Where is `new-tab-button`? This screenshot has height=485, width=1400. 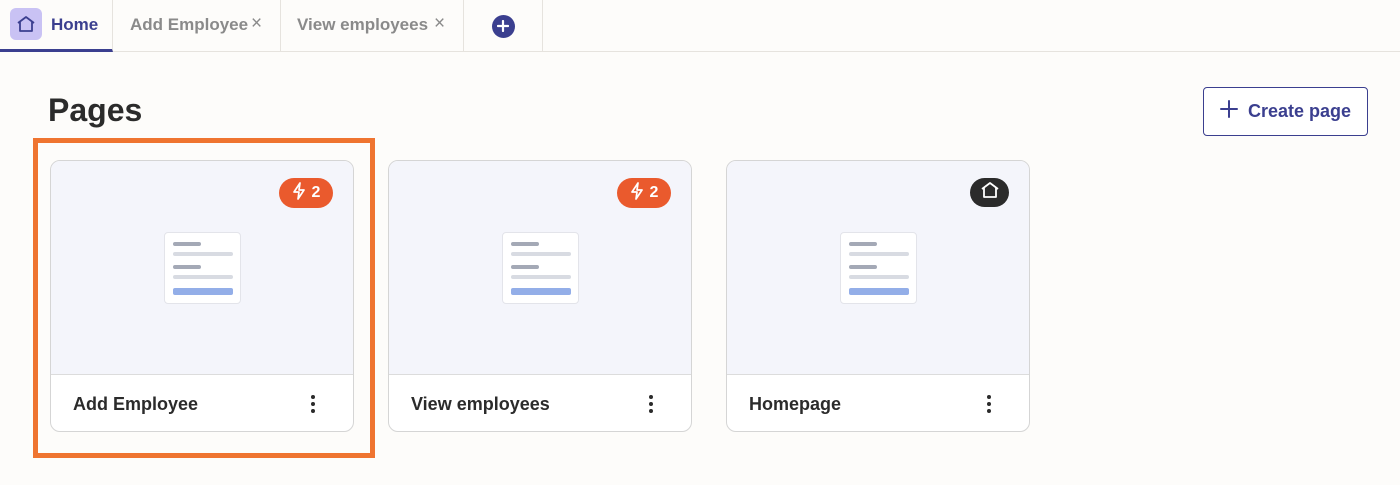 new-tab-button is located at coordinates (503, 26).